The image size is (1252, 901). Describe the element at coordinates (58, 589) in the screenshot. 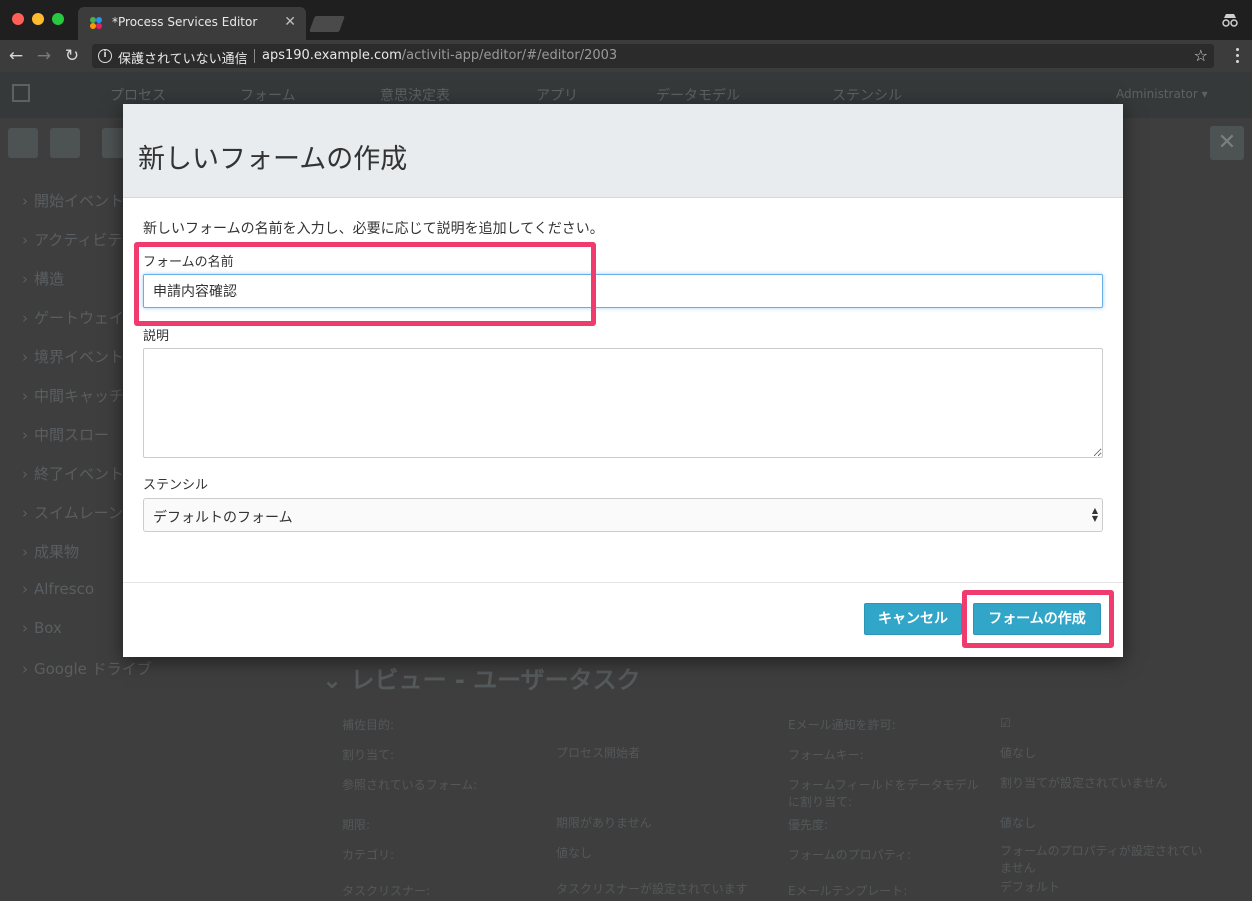

I see `palette-item: Alfresco` at that location.